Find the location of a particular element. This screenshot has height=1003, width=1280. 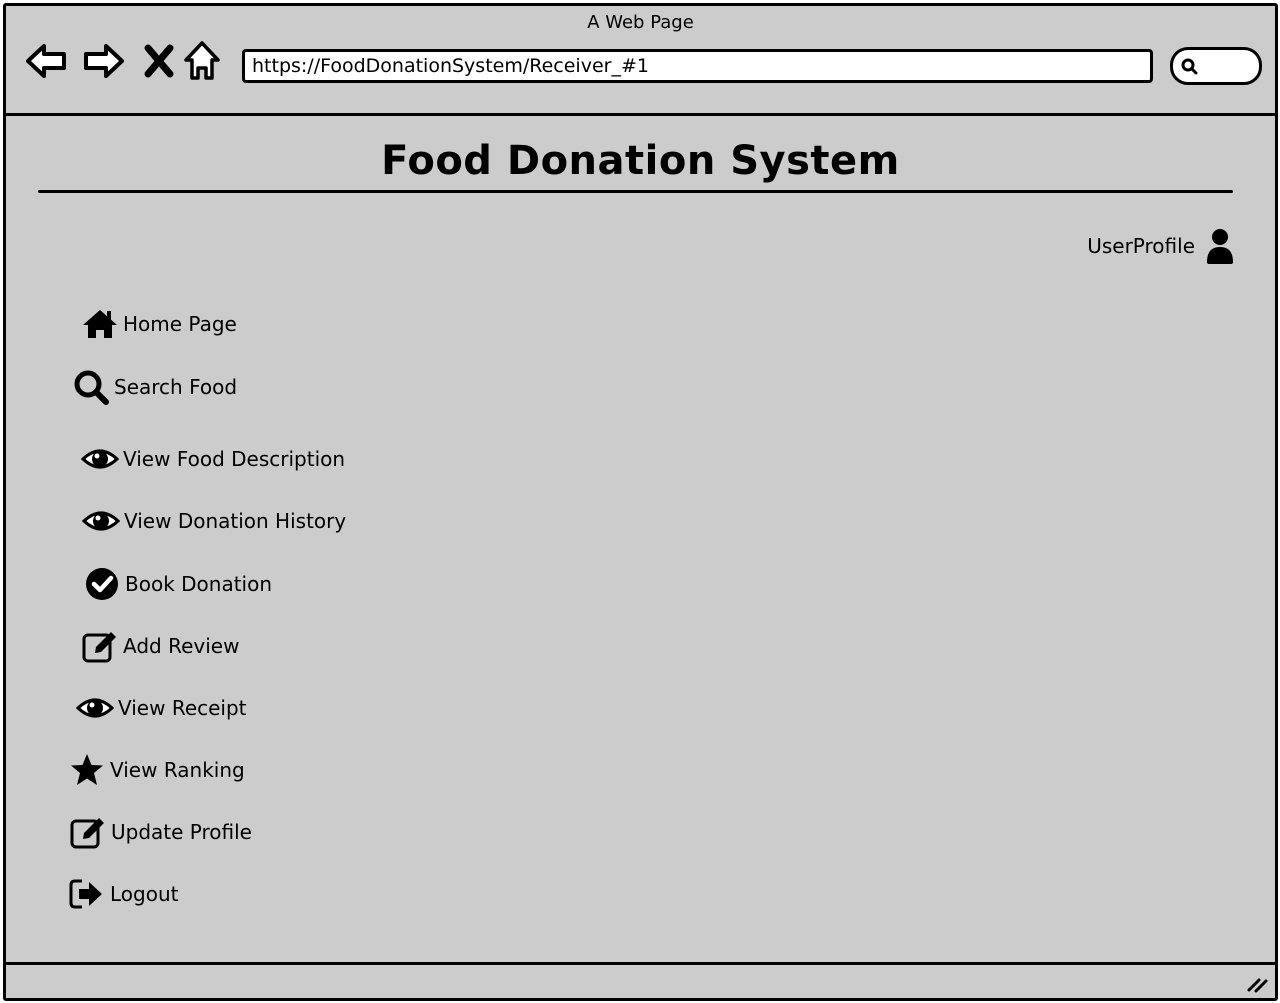

menu-item-home-page: Home Page is located at coordinates (159, 324).